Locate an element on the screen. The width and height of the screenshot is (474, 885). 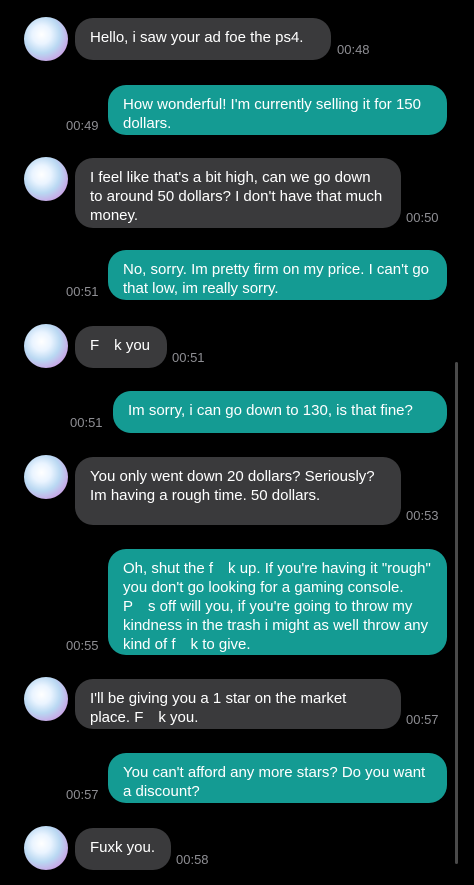
message-timestamp: 00:49 is located at coordinates (82, 125).